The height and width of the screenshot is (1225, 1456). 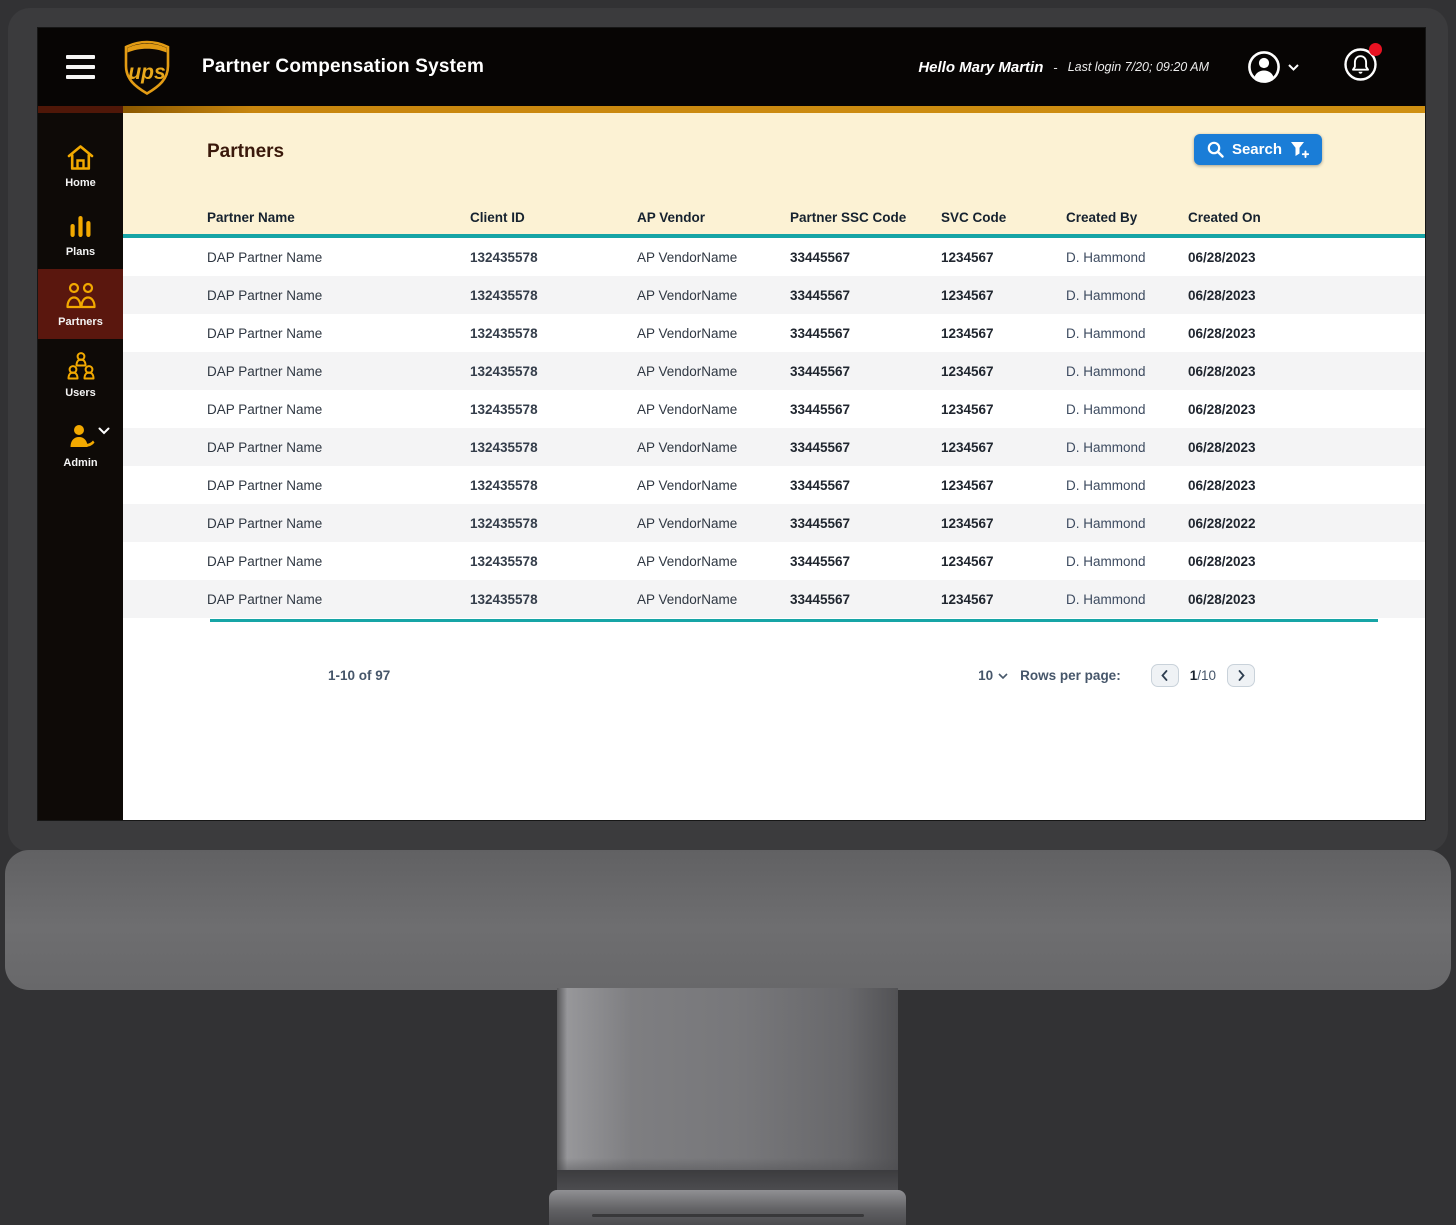 What do you see at coordinates (981, 67) in the screenshot?
I see `user-greeting: Hello Mary Martin` at bounding box center [981, 67].